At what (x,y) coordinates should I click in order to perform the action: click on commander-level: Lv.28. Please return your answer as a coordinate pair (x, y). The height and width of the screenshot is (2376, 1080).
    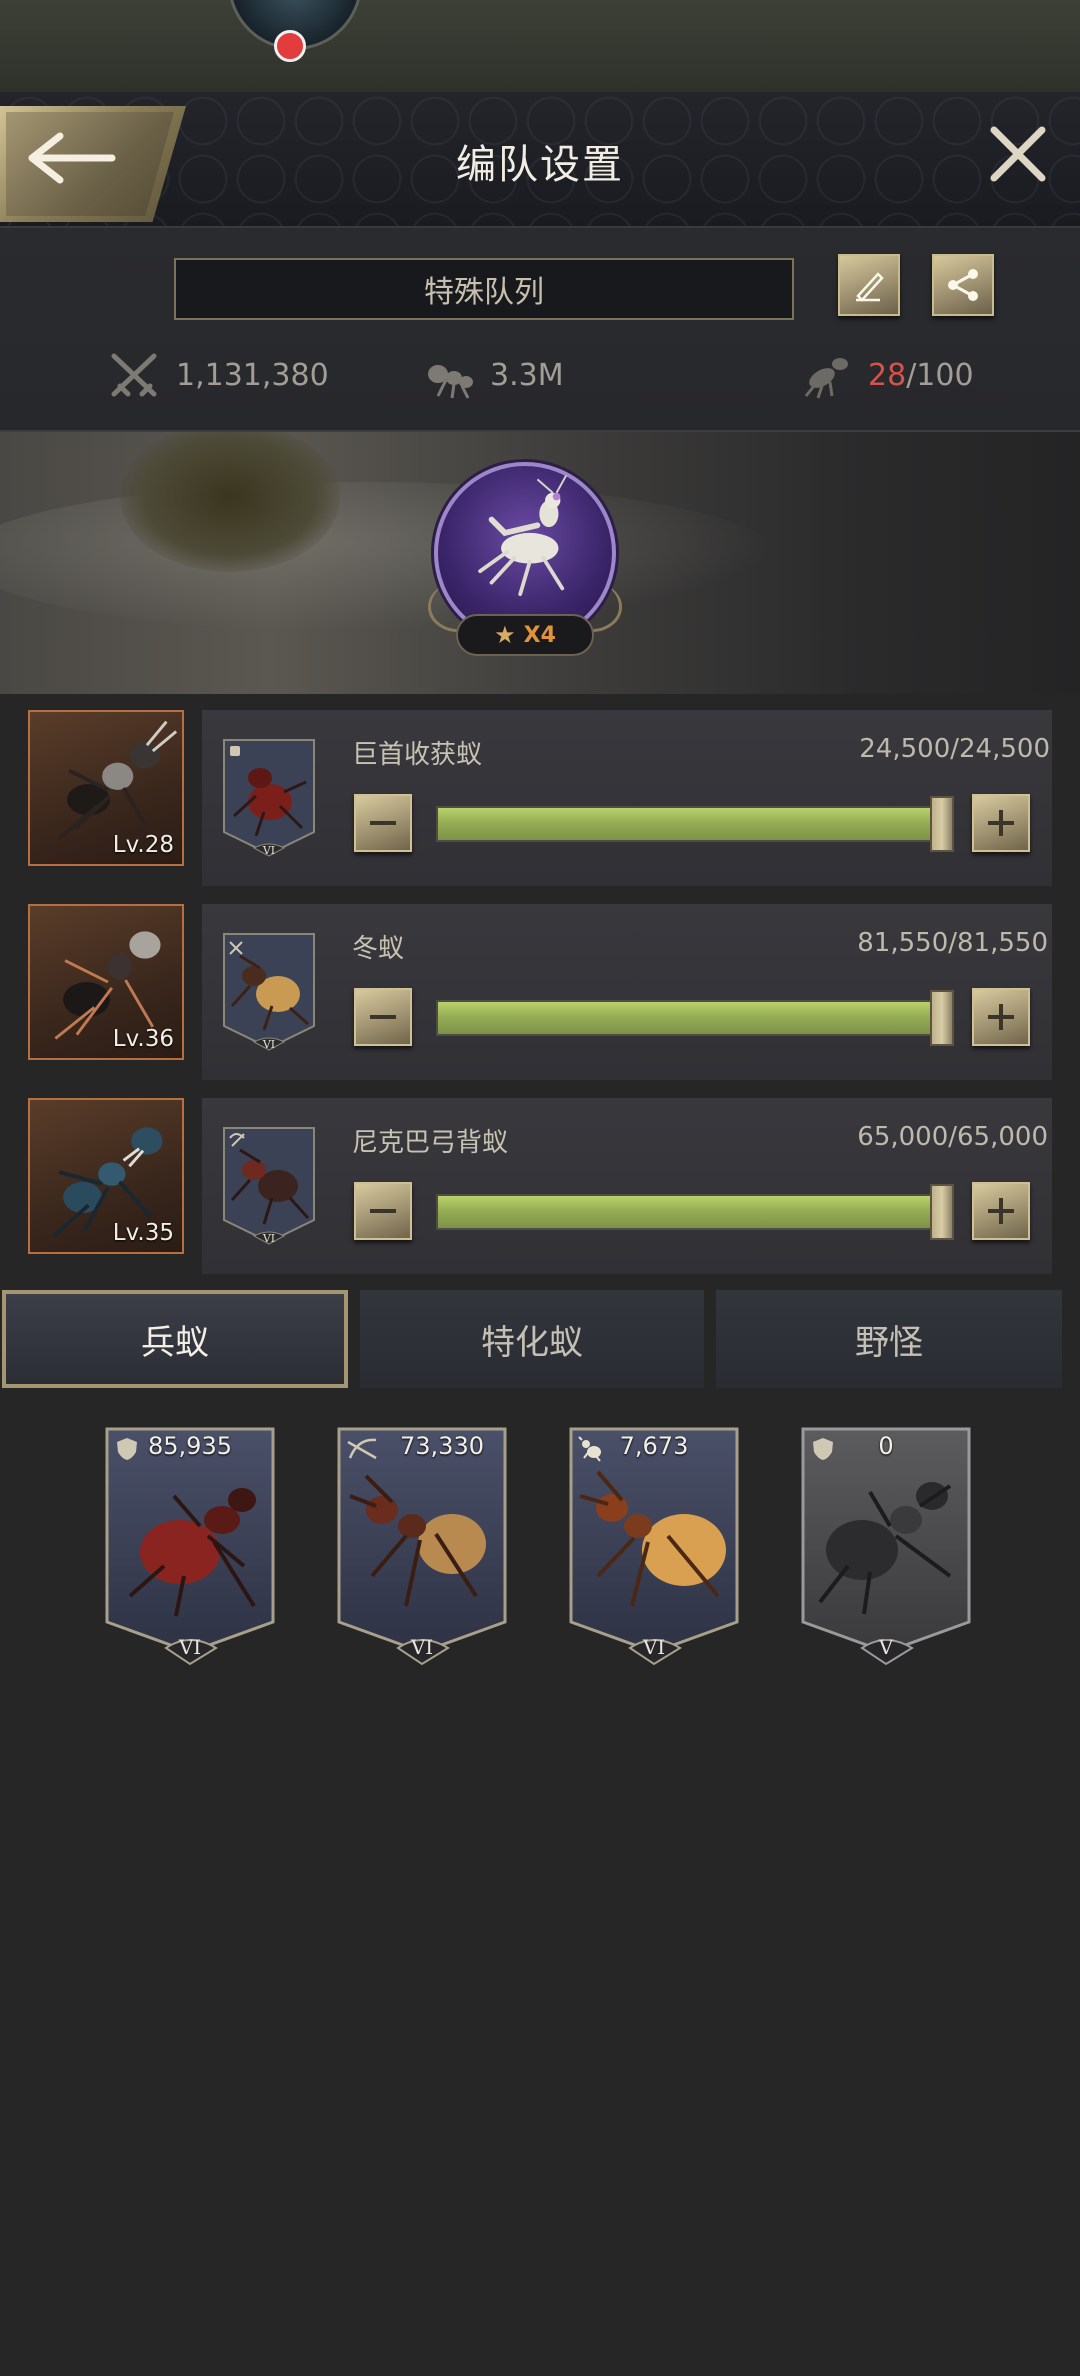
    Looking at the image, I should click on (143, 845).